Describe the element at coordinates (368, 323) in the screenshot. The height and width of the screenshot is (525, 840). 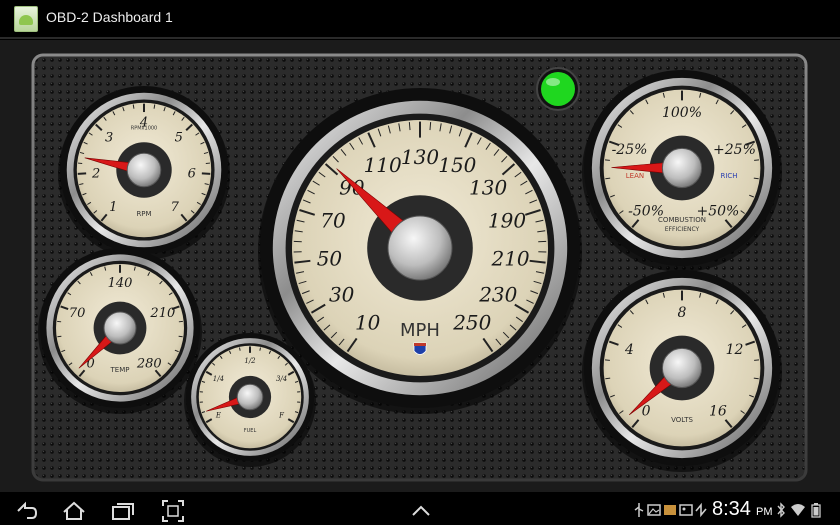
I see `speed-tick-label: 10` at that location.